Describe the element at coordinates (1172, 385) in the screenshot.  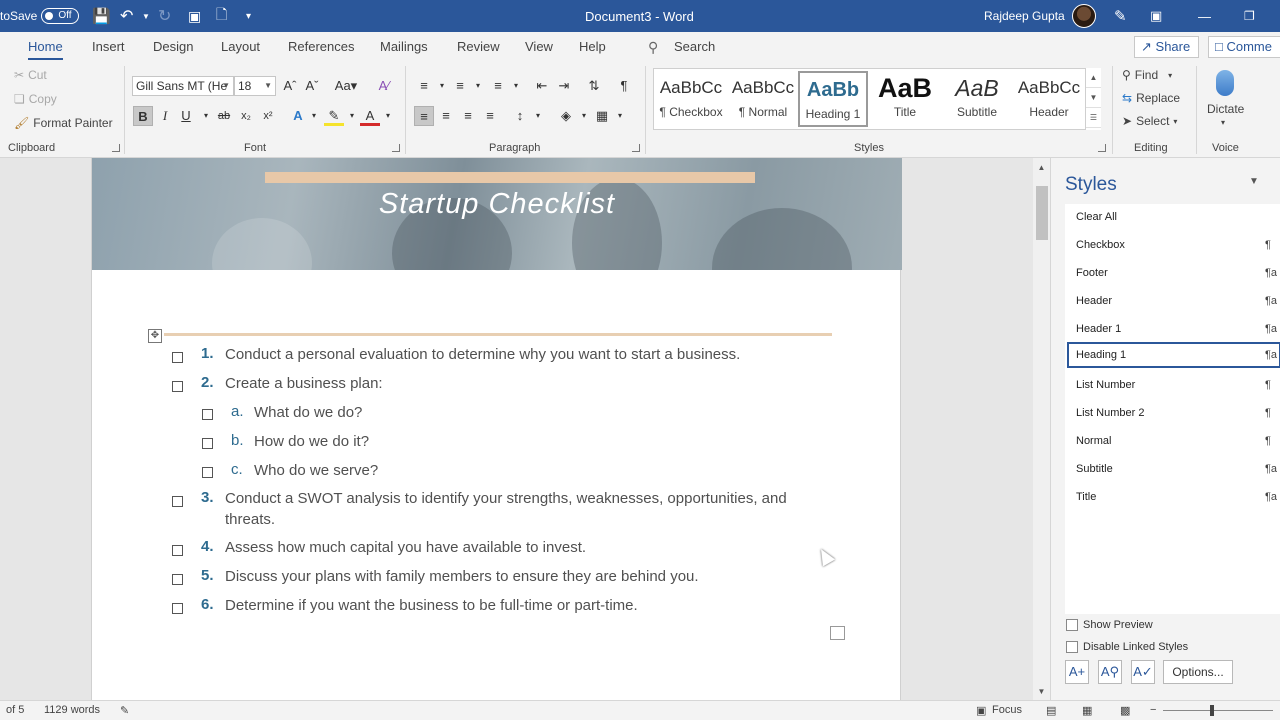
I see `style-item-list-number: List Number ¶` at that location.